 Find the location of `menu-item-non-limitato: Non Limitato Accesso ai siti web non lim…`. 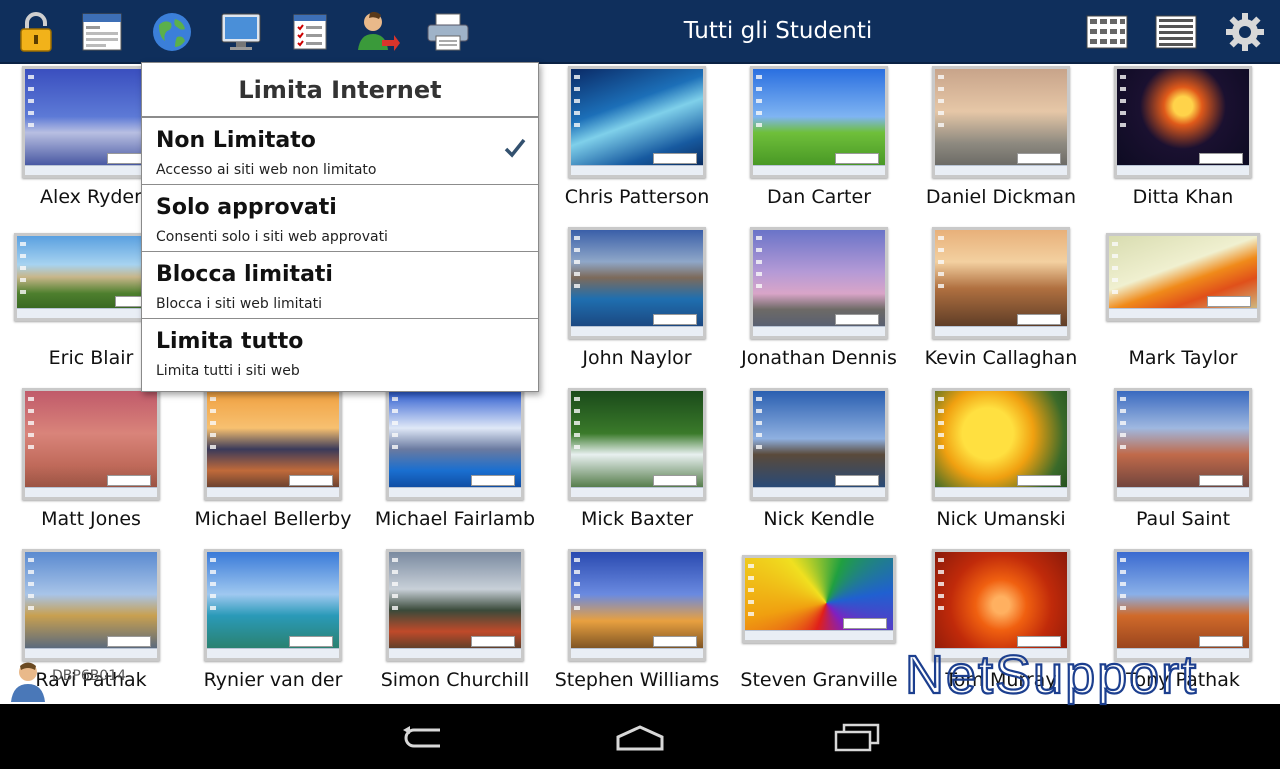

menu-item-non-limitato: Non Limitato Accesso ai siti web non lim… is located at coordinates (340, 151).